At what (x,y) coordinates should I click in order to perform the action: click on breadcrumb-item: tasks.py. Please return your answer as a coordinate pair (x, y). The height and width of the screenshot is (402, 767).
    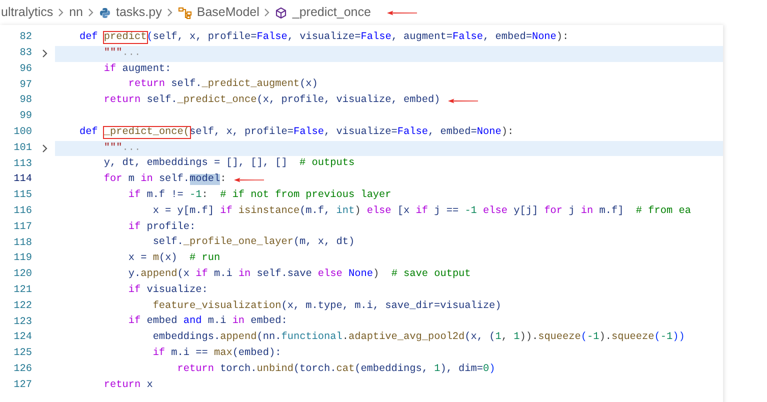
    Looking at the image, I should click on (139, 12).